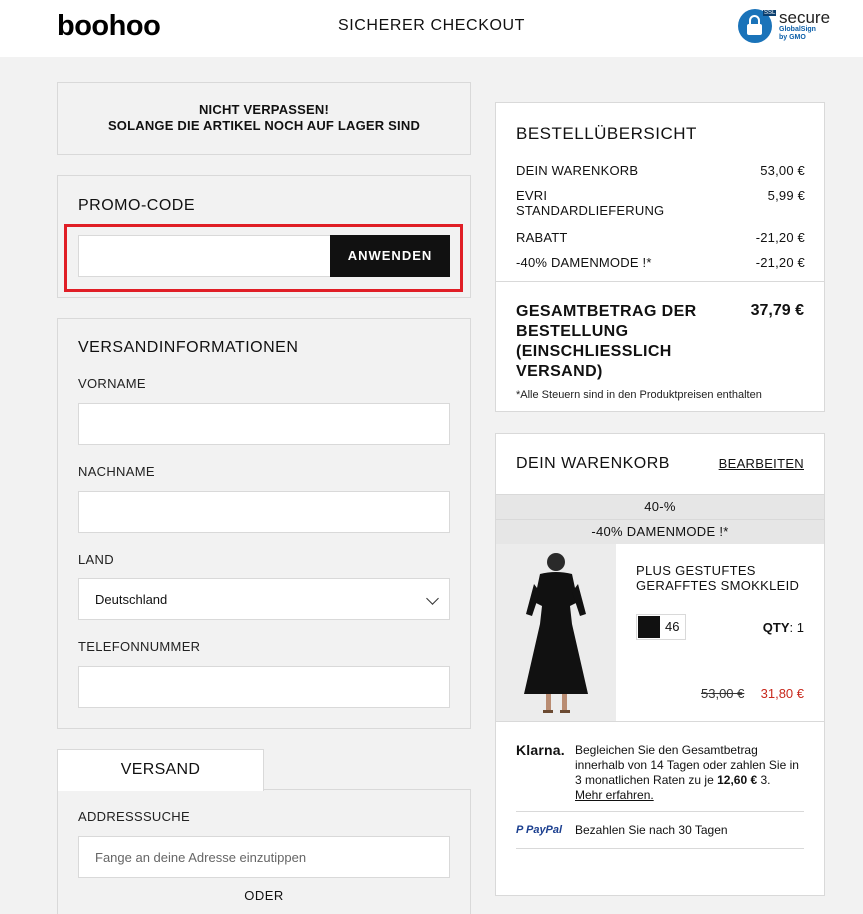 The image size is (863, 914). Describe the element at coordinates (539, 830) in the screenshot. I see `paypal-logo: P PayPal` at that location.